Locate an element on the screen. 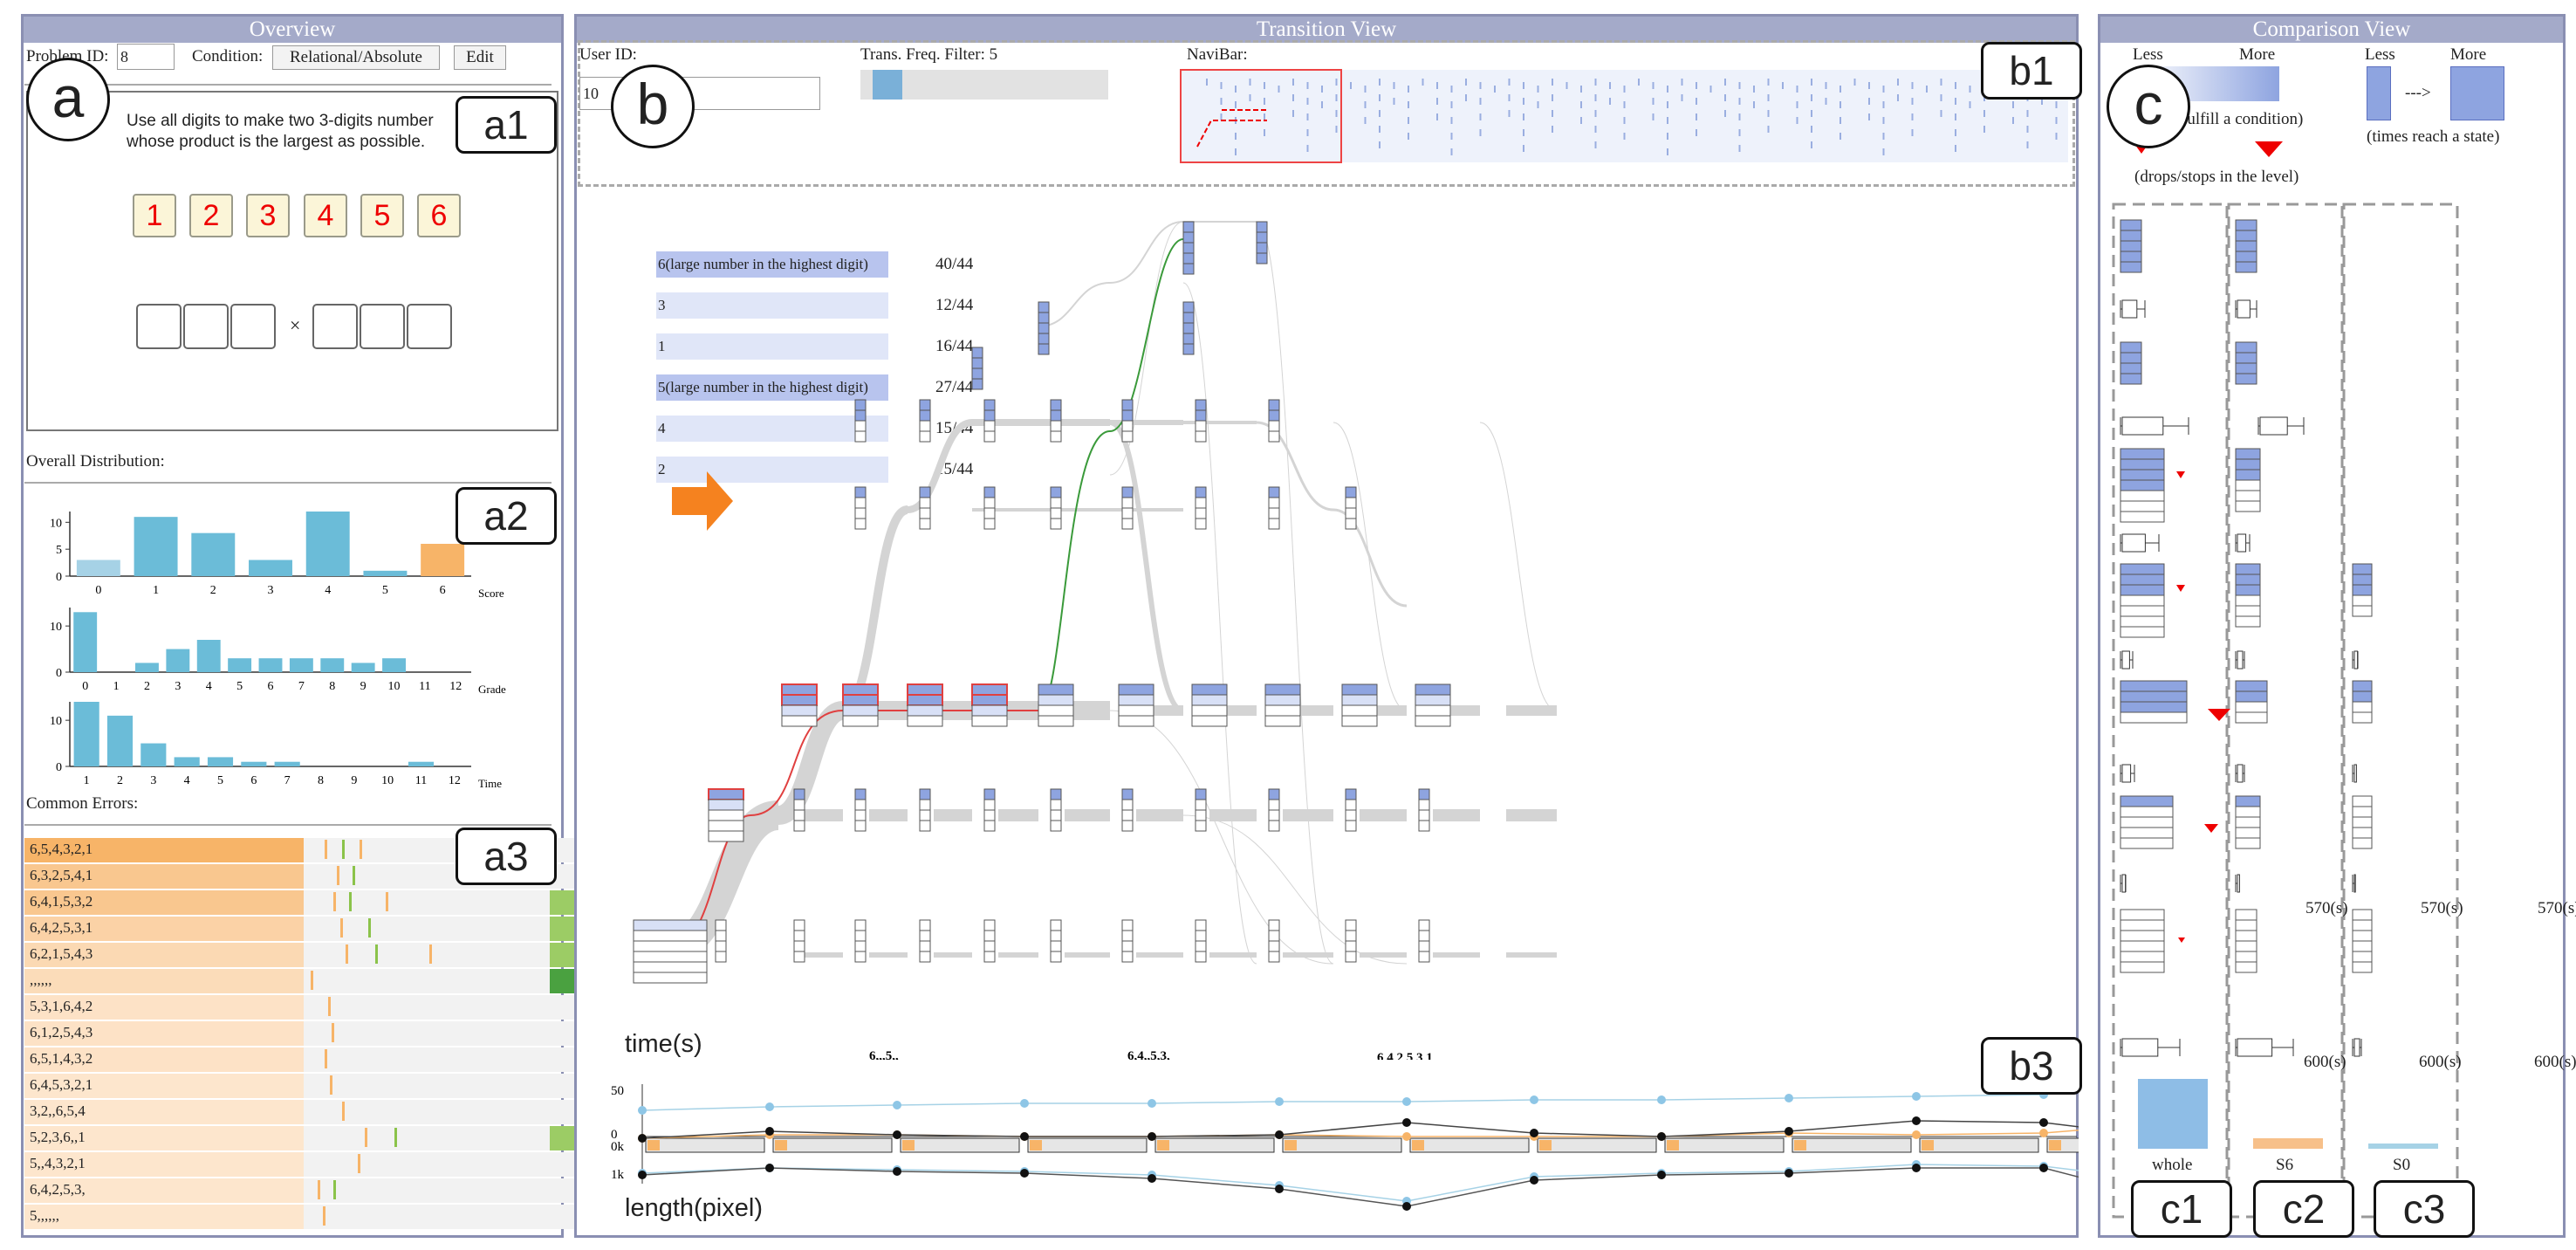 This screenshot has height=1250, width=2576. problem-id-input: 8 is located at coordinates (146, 57).